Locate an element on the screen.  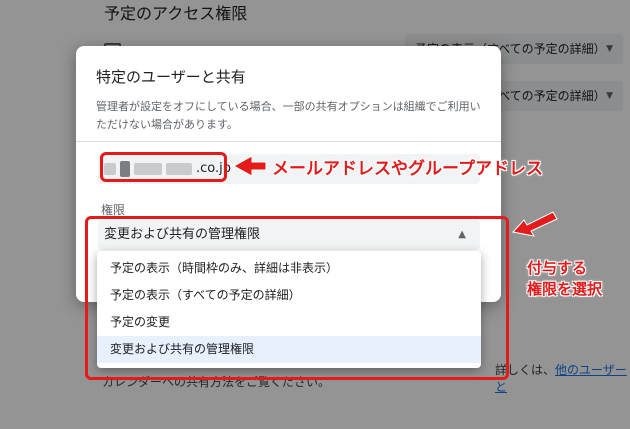
dialog-title: 特定のユーザーと共有 is located at coordinates (171, 77).